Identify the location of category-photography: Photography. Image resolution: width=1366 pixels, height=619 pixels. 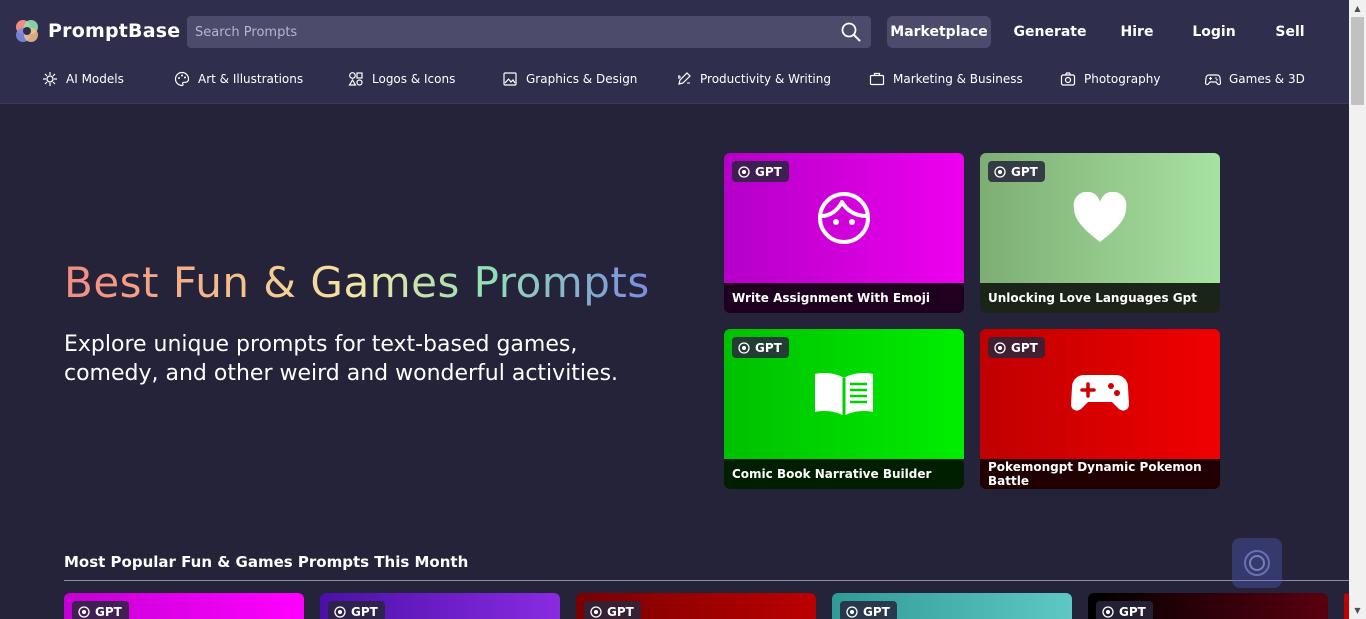
(1110, 79).